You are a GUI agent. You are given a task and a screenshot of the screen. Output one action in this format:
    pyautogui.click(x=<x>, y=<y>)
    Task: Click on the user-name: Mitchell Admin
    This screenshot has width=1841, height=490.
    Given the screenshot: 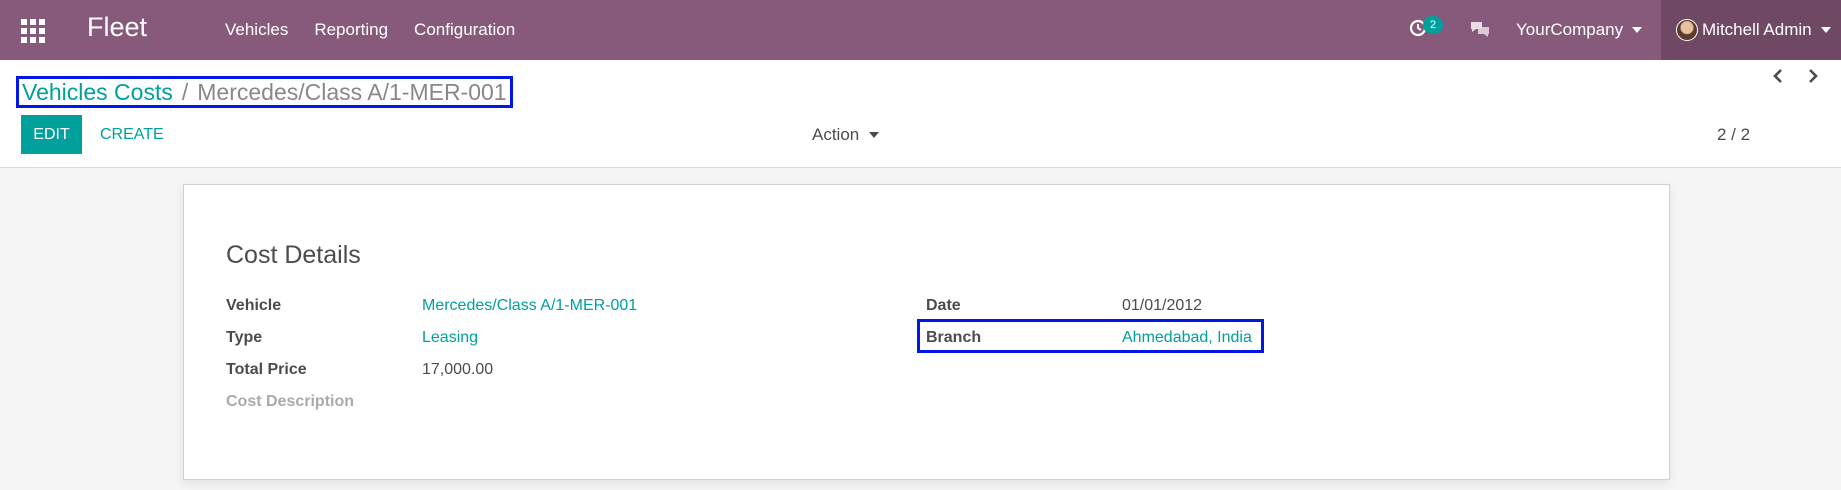 What is the action you would take?
    pyautogui.click(x=1757, y=29)
    